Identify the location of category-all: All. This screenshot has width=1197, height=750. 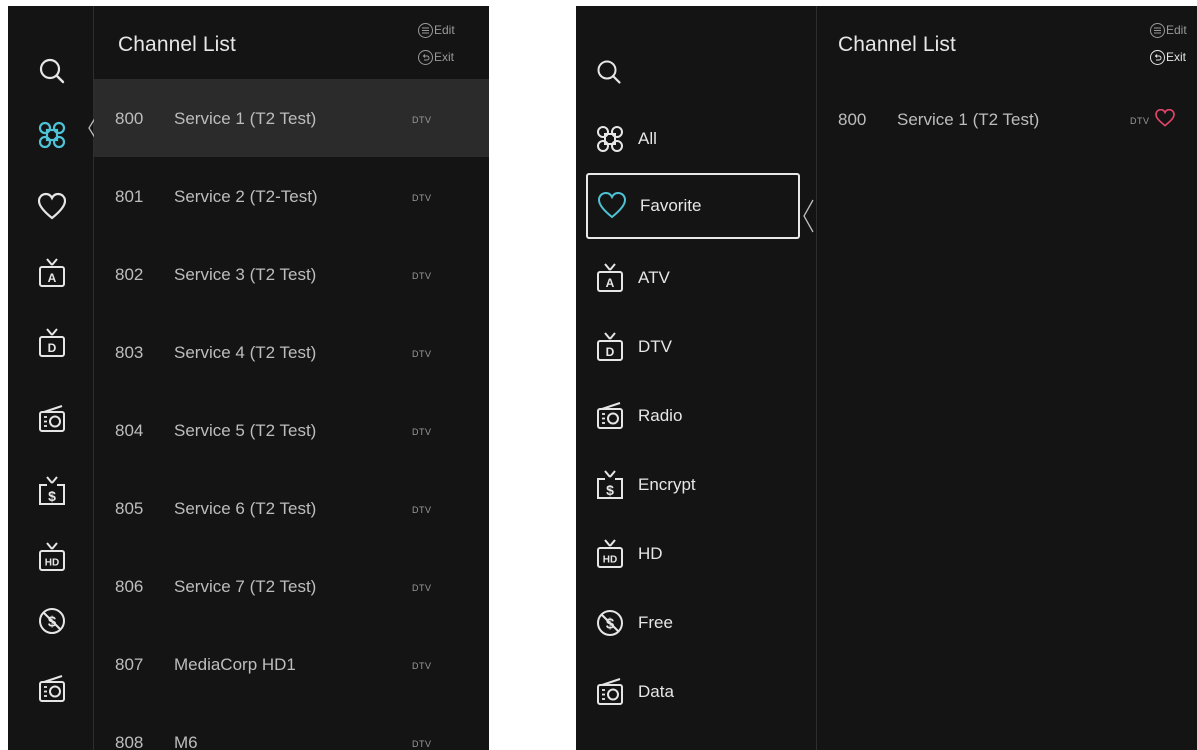
(693, 139).